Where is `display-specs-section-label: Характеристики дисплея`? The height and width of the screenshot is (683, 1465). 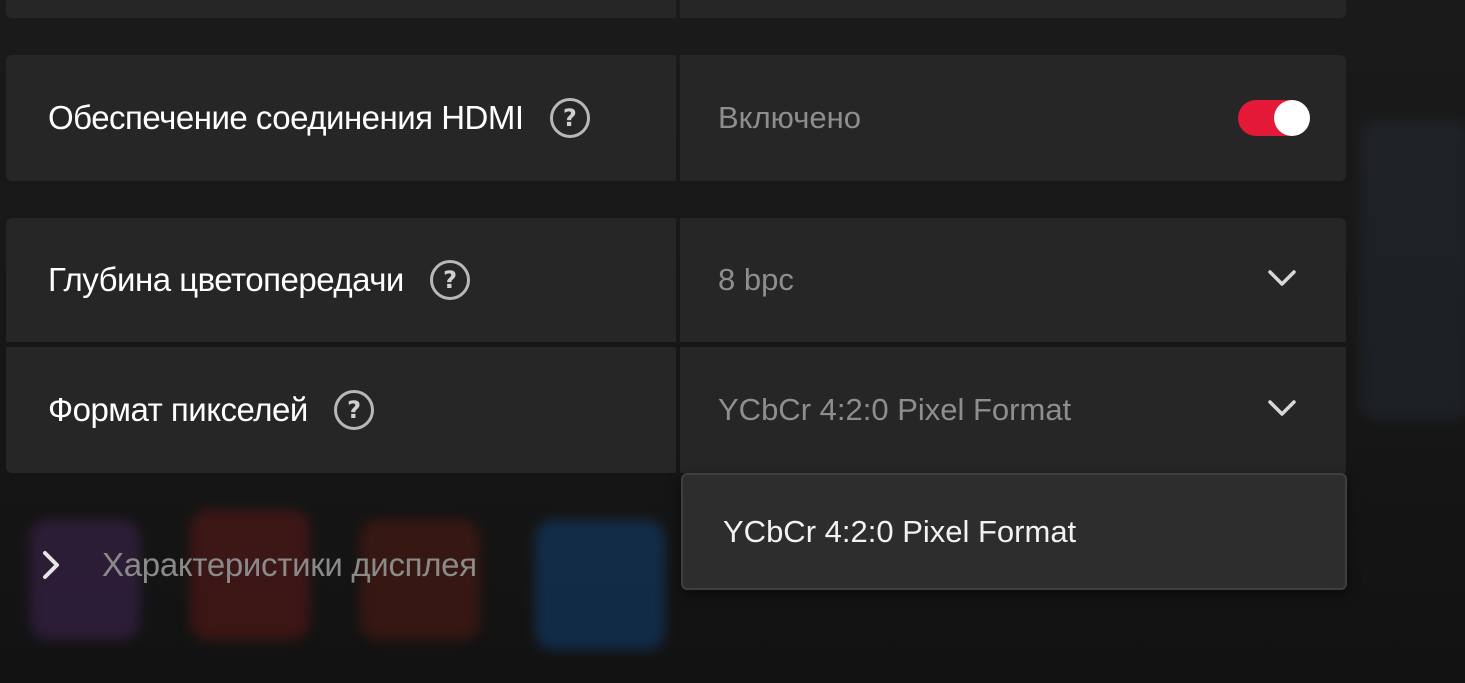 display-specs-section-label: Характеристики дисплея is located at coordinates (289, 564).